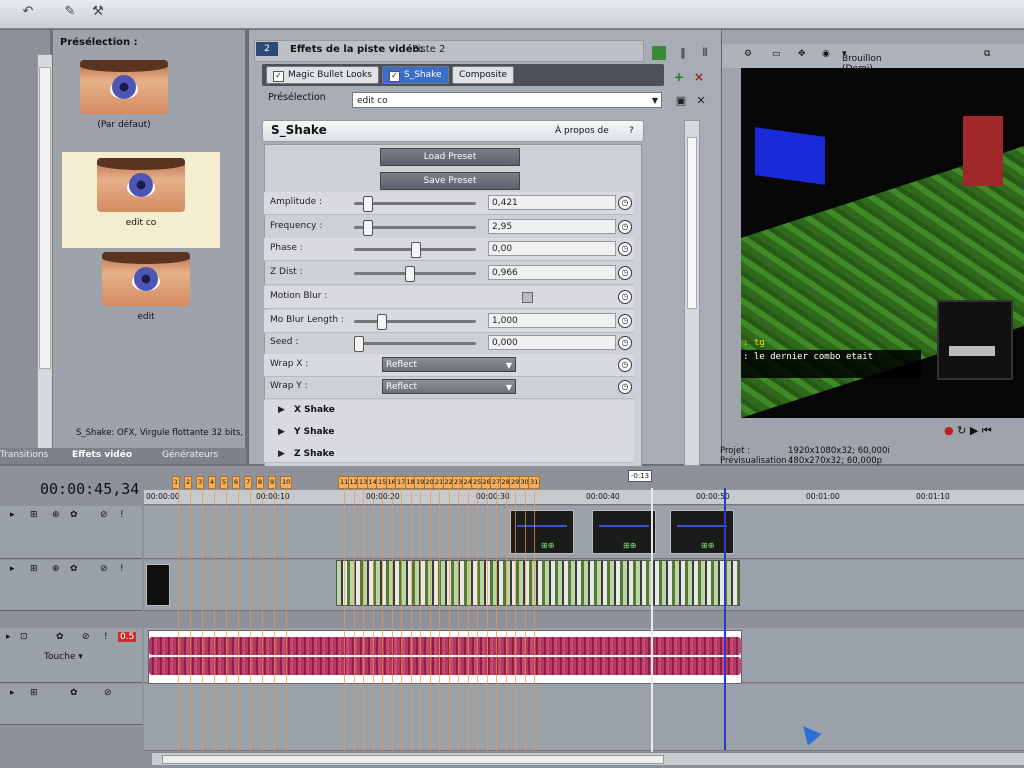 The height and width of the screenshot is (768, 1024). What do you see at coordinates (190, 455) in the screenshot?
I see `tab-generators: Générateurs` at bounding box center [190, 455].